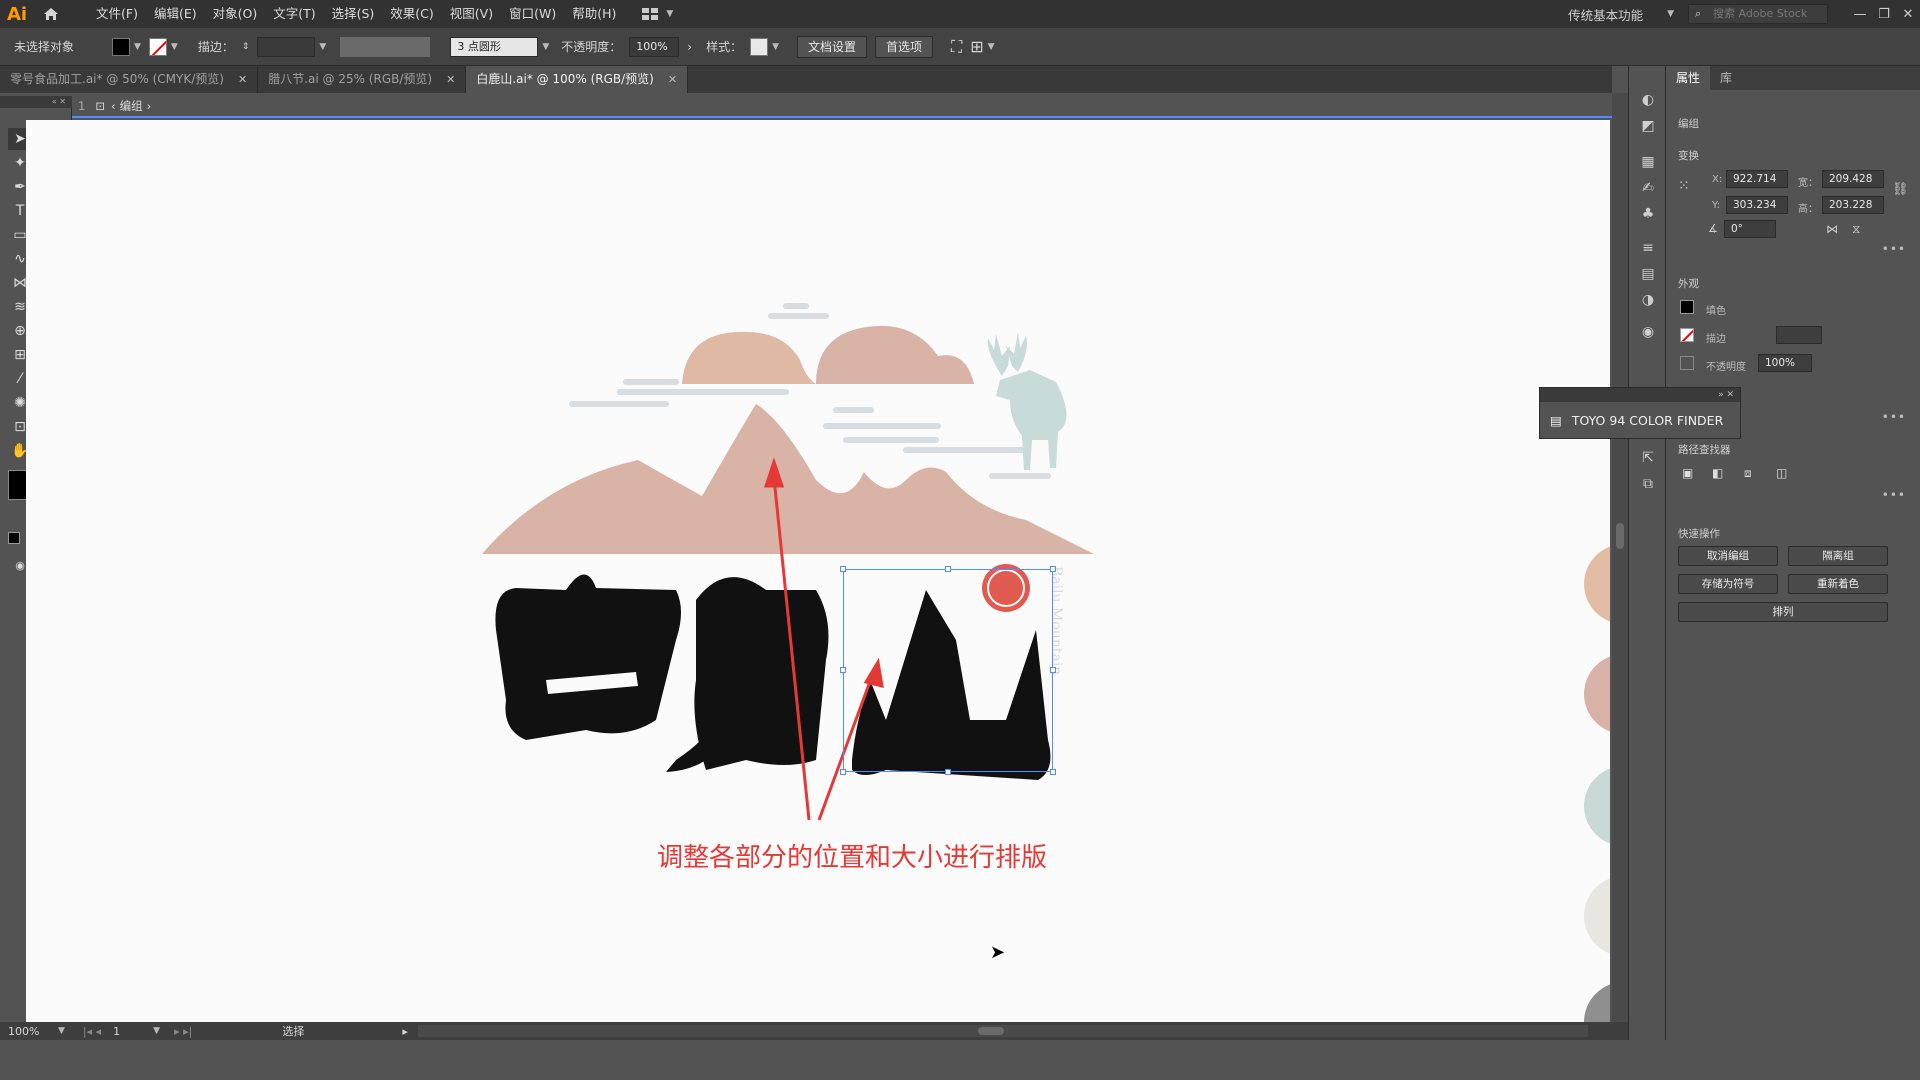 This screenshot has width=1920, height=1080. What do you see at coordinates (1750, 229) in the screenshot?
I see `rotate-field: 0°` at bounding box center [1750, 229].